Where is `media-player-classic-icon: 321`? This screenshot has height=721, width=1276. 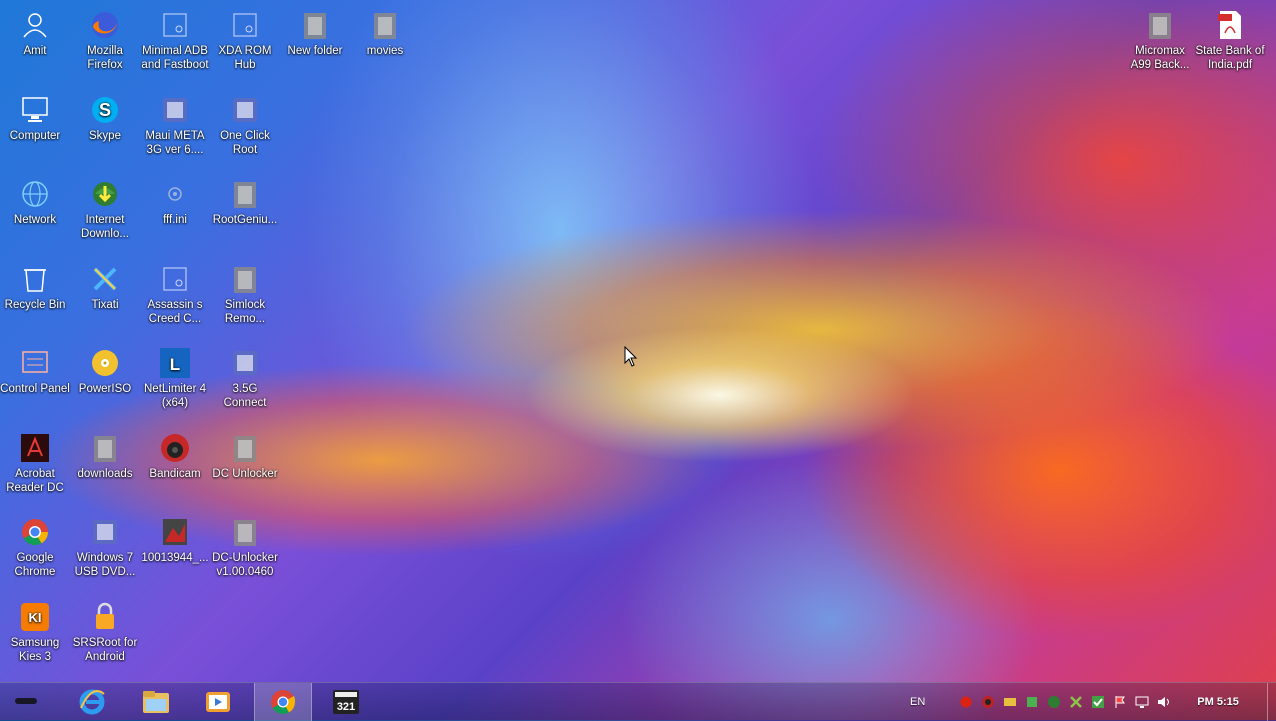 media-player-classic-icon: 321 is located at coordinates (346, 702).